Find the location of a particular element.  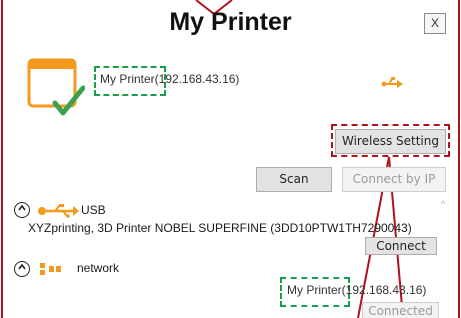

connect-by-ip-button: Connect by IP is located at coordinates (394, 179).